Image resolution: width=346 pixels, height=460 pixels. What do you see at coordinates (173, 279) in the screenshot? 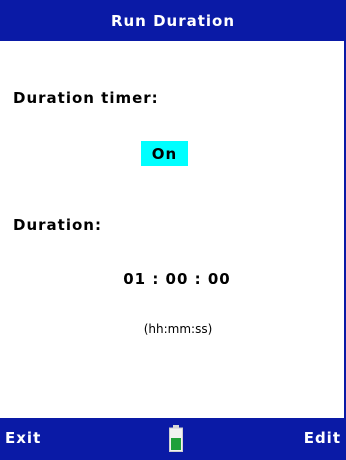
I see `duration-value: 01 : 00 : 00` at bounding box center [173, 279].